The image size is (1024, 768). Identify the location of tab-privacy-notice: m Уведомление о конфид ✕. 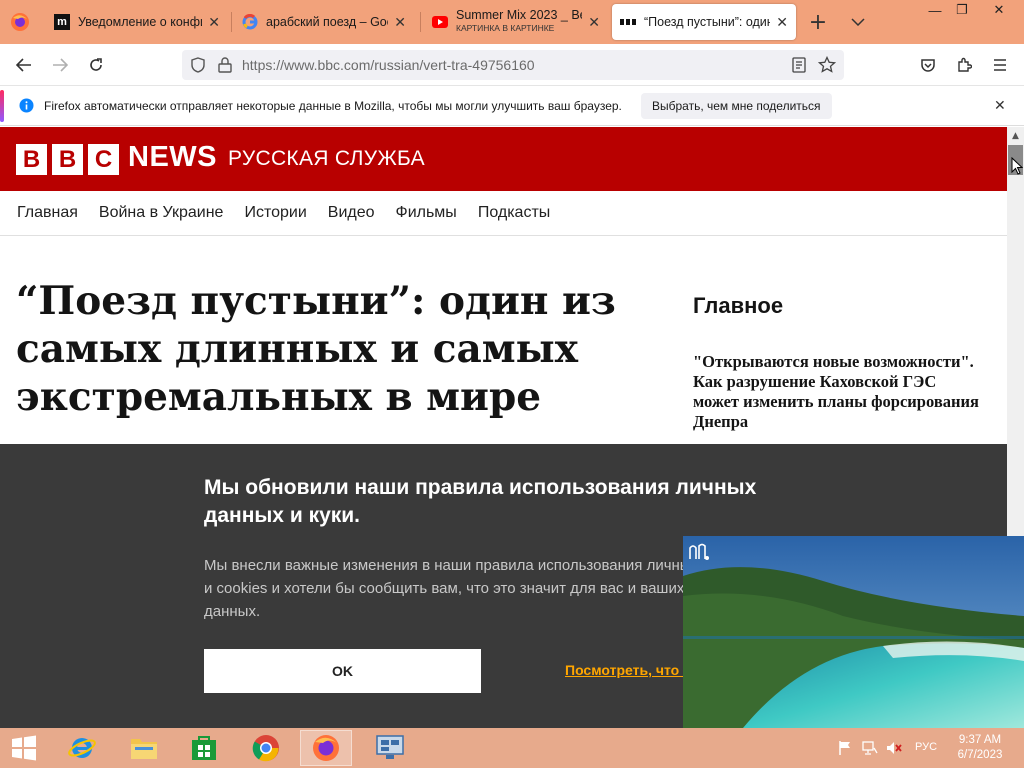
(137, 22).